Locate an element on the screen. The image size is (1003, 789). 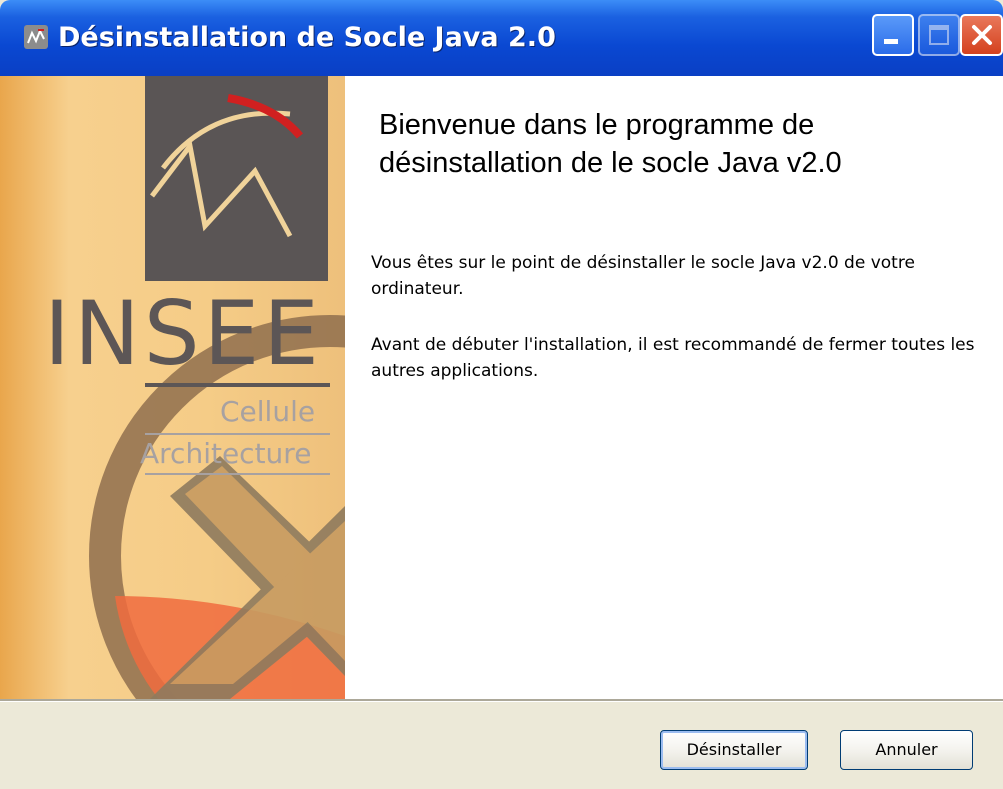
button-bar: Désinstaller Annuler is located at coordinates (501, 745).